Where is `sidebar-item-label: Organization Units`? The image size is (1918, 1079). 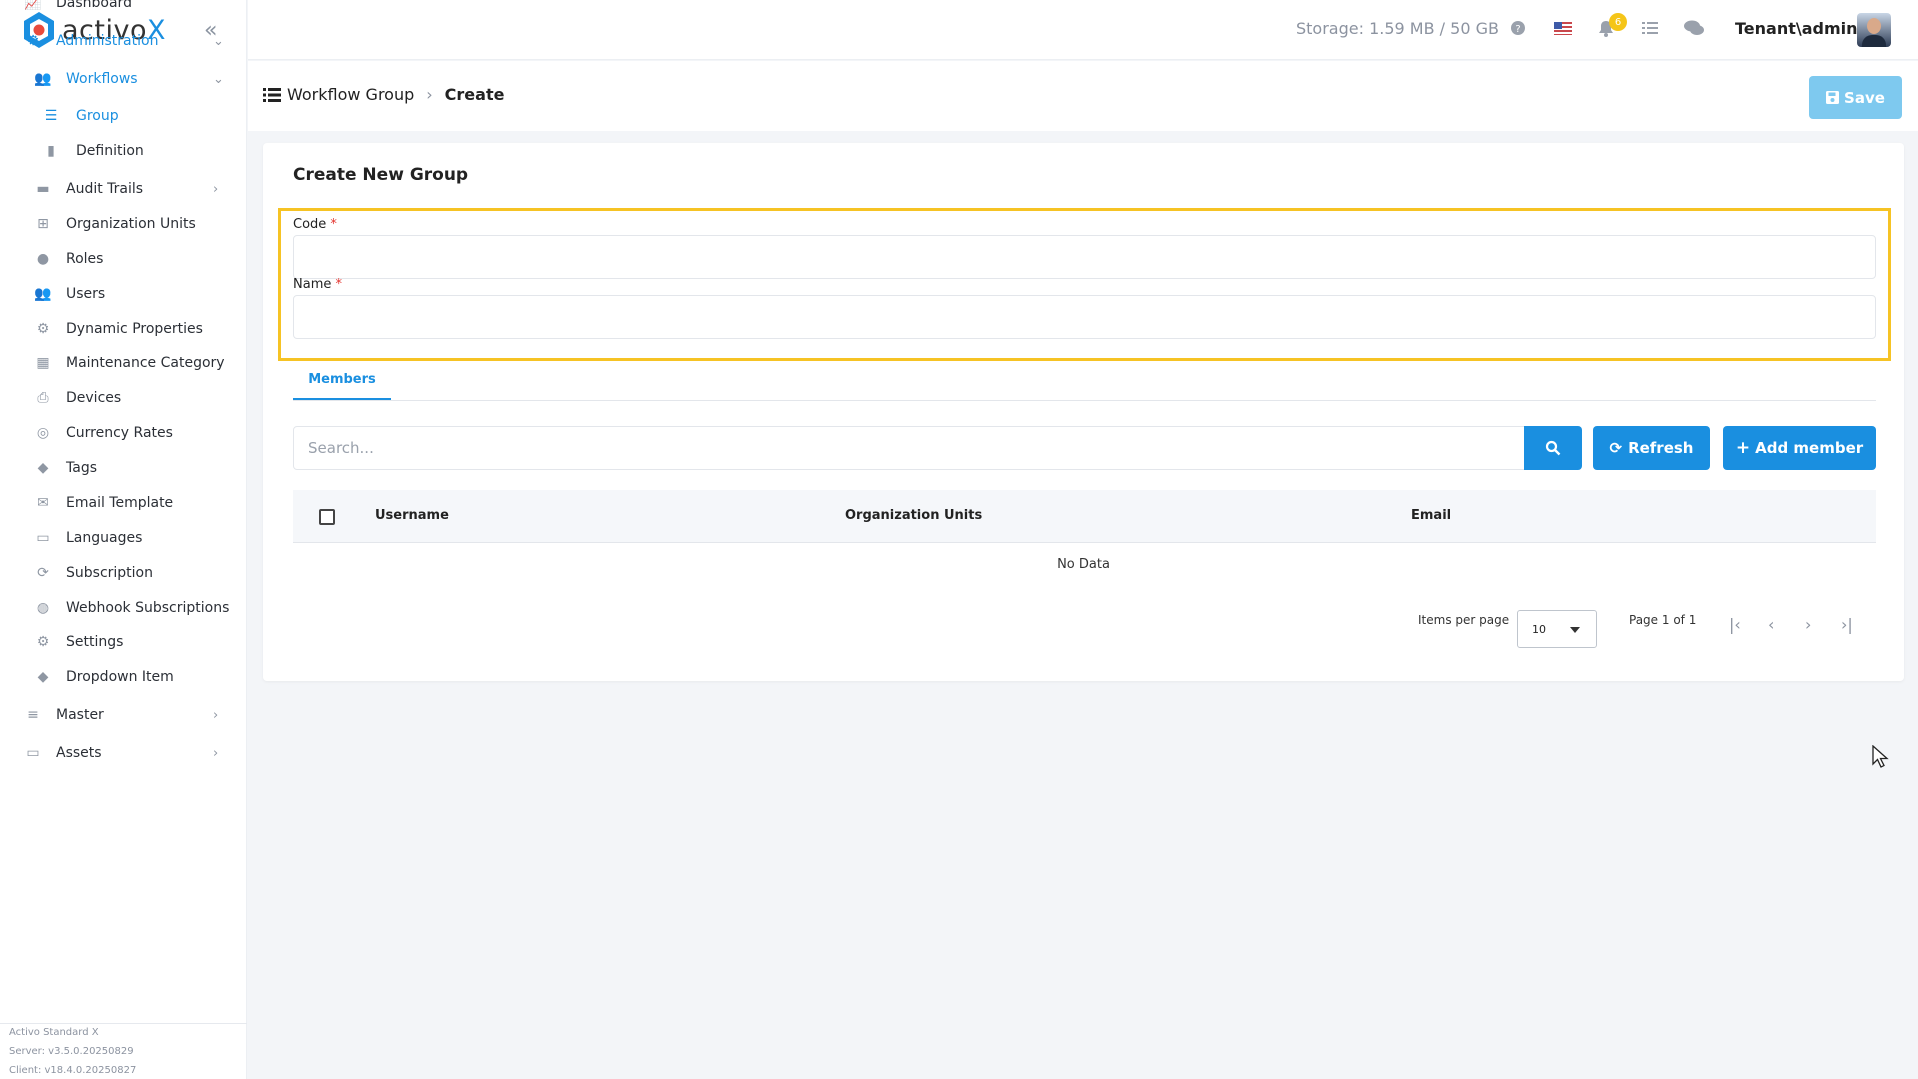 sidebar-item-label: Organization Units is located at coordinates (131, 224).